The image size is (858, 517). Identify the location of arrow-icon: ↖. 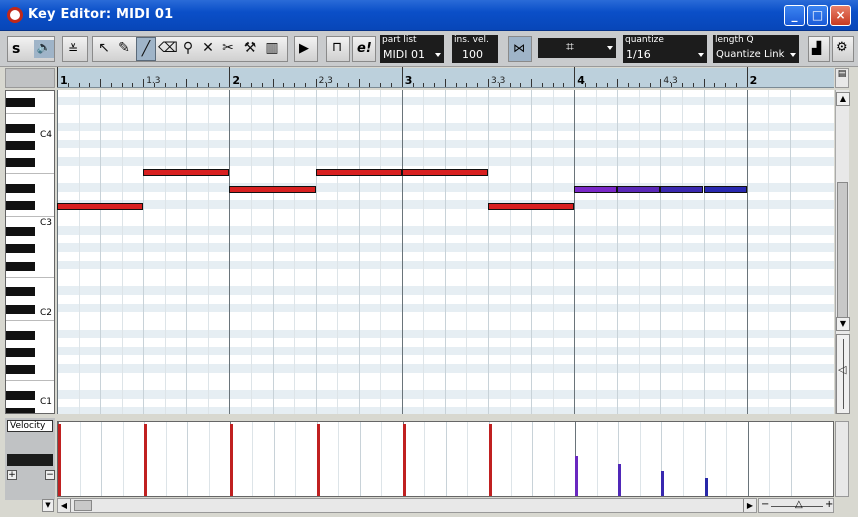
(104, 49).